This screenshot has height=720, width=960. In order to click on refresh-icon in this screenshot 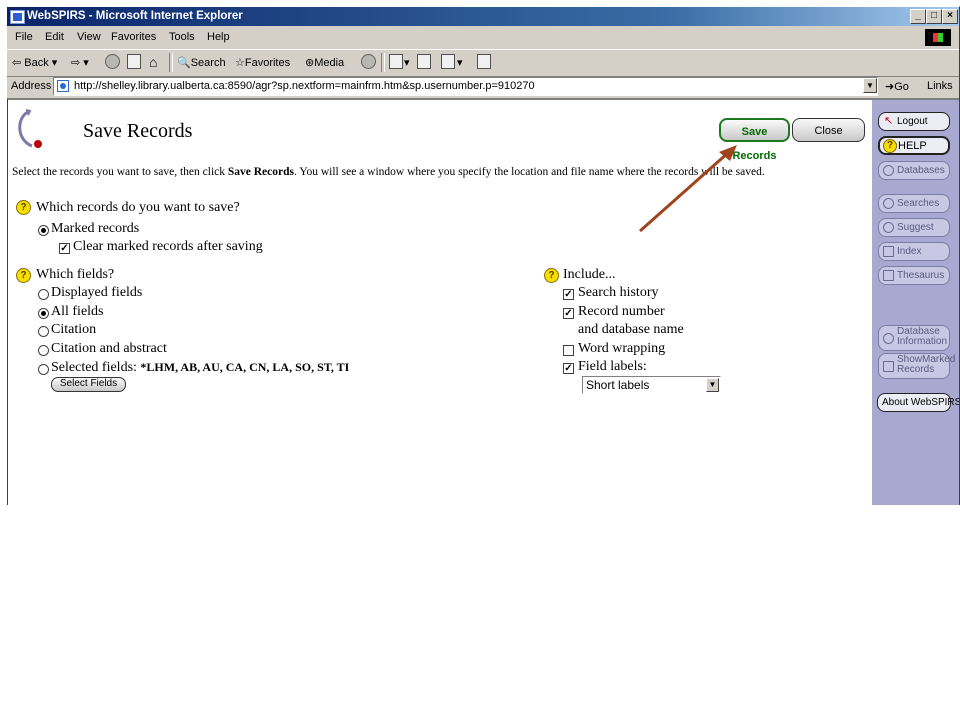, I will do `click(134, 61)`.